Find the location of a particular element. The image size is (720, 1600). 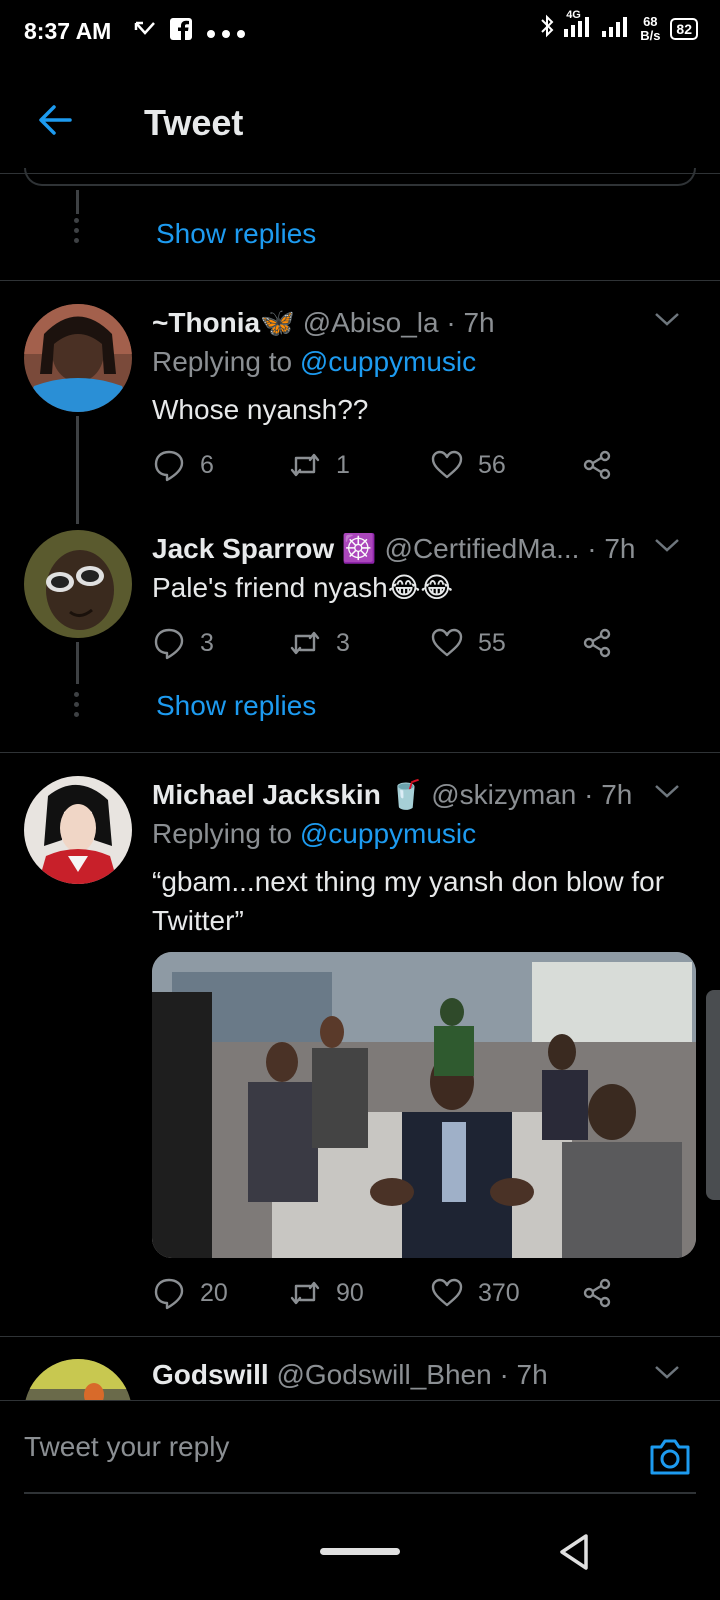

more-notifications-icon is located at coordinates (226, 32).